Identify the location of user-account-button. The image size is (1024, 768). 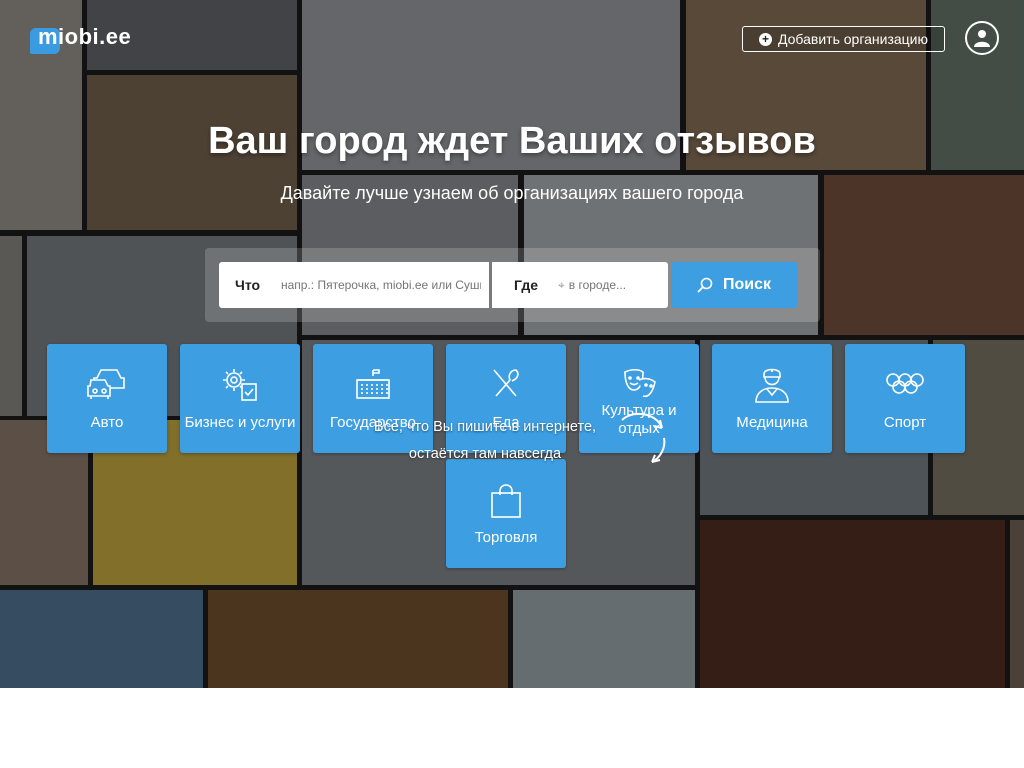
(982, 38).